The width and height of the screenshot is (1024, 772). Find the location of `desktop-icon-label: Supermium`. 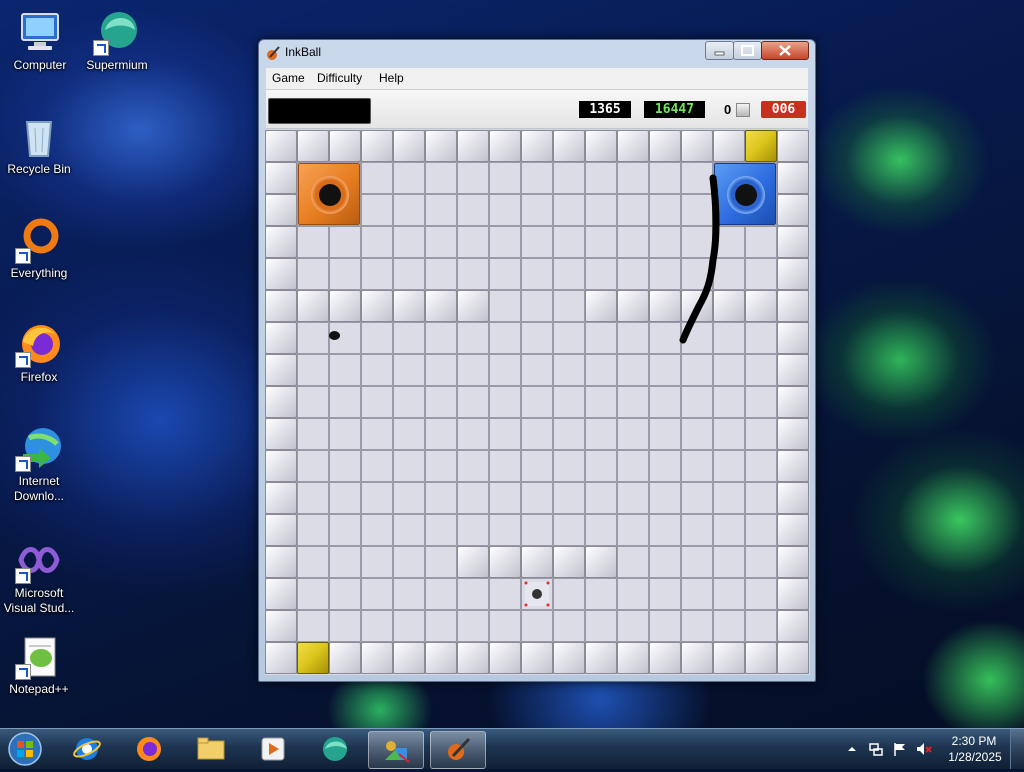

desktop-icon-label: Supermium is located at coordinates (117, 65).